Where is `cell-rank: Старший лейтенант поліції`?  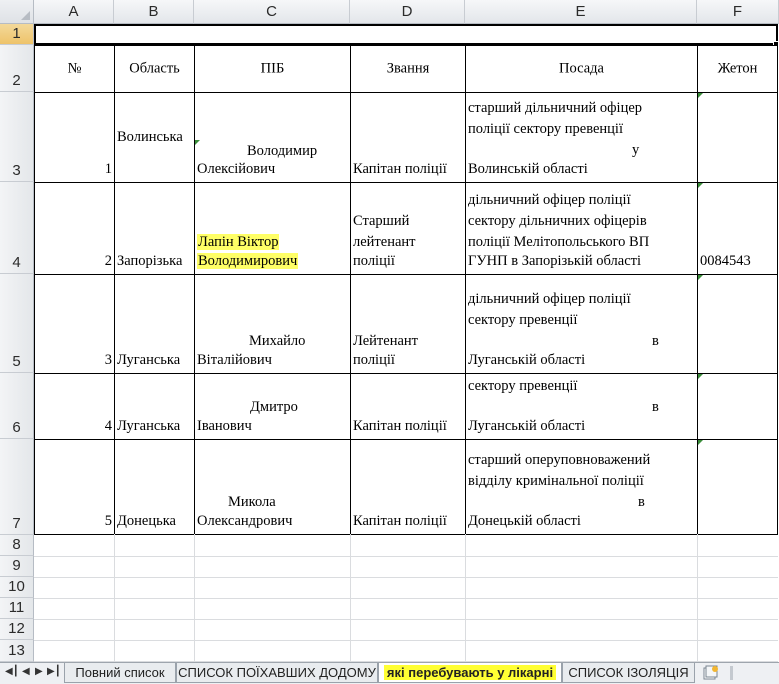 cell-rank: Старший лейтенант поліції is located at coordinates (408, 228).